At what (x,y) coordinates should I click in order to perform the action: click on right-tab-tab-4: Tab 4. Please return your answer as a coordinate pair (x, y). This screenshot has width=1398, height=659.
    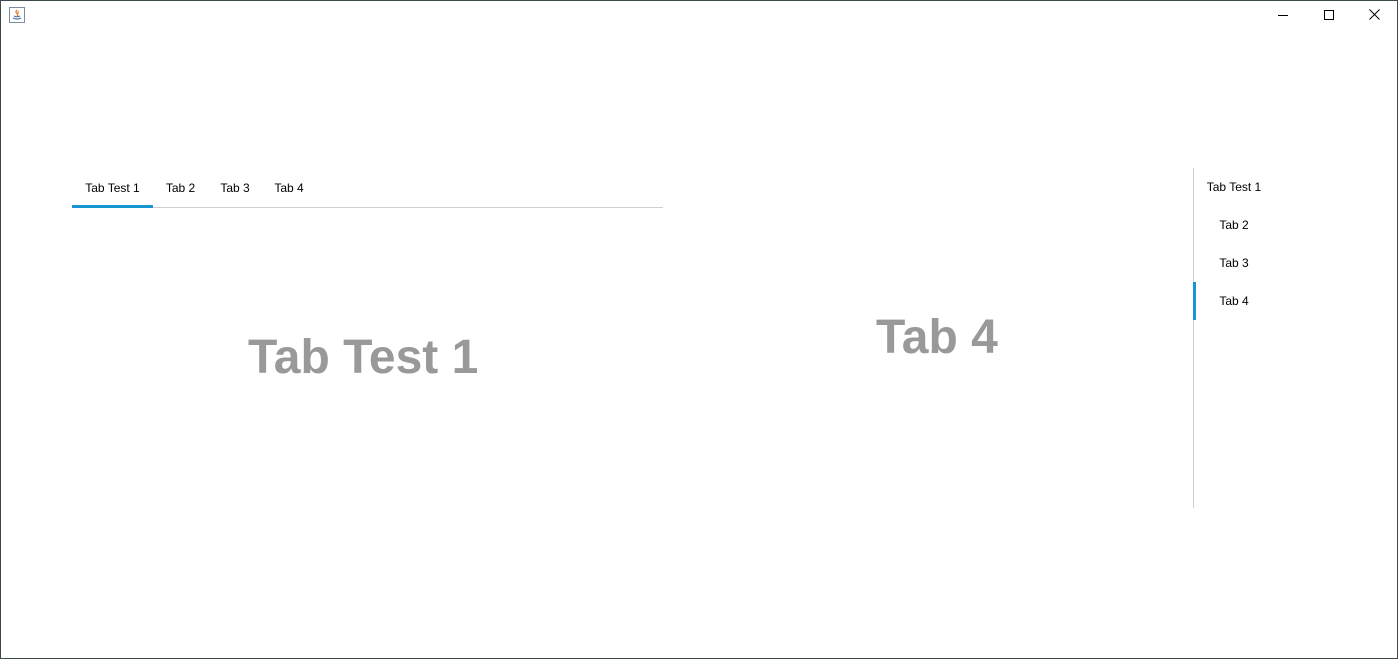
    Looking at the image, I should click on (1233, 301).